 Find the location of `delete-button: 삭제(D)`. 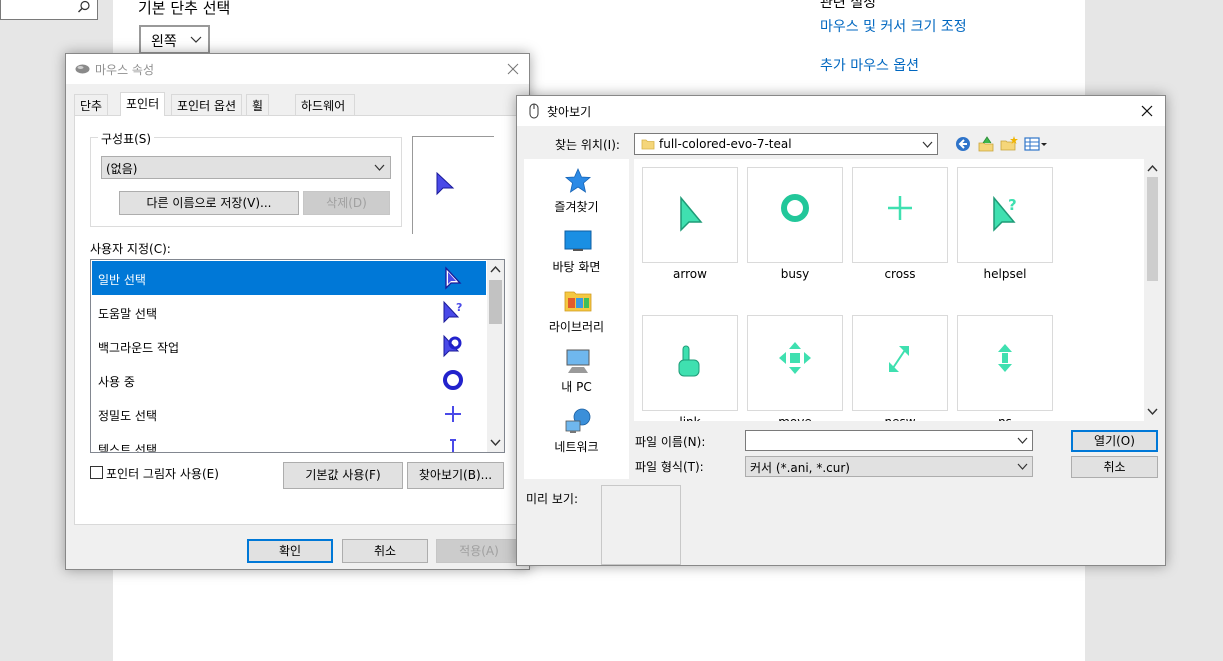

delete-button: 삭제(D) is located at coordinates (346, 203).